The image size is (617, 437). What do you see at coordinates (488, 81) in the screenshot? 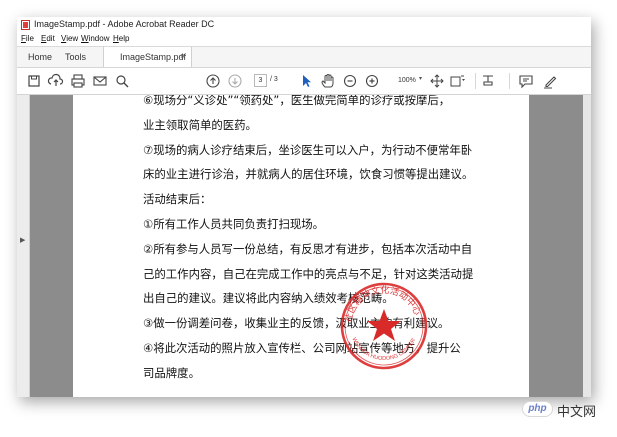
I see `stamp-tool-icon` at bounding box center [488, 81].